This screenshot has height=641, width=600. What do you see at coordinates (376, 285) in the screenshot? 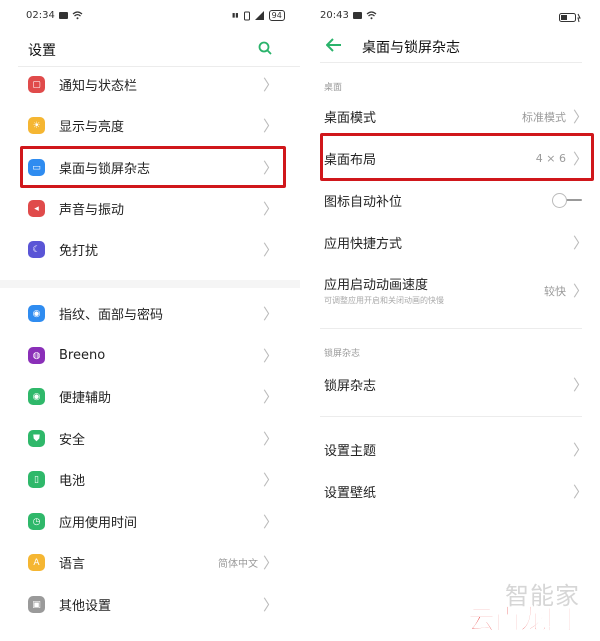
I see `anim-speed-label: 应用启动动画速度` at bounding box center [376, 285].